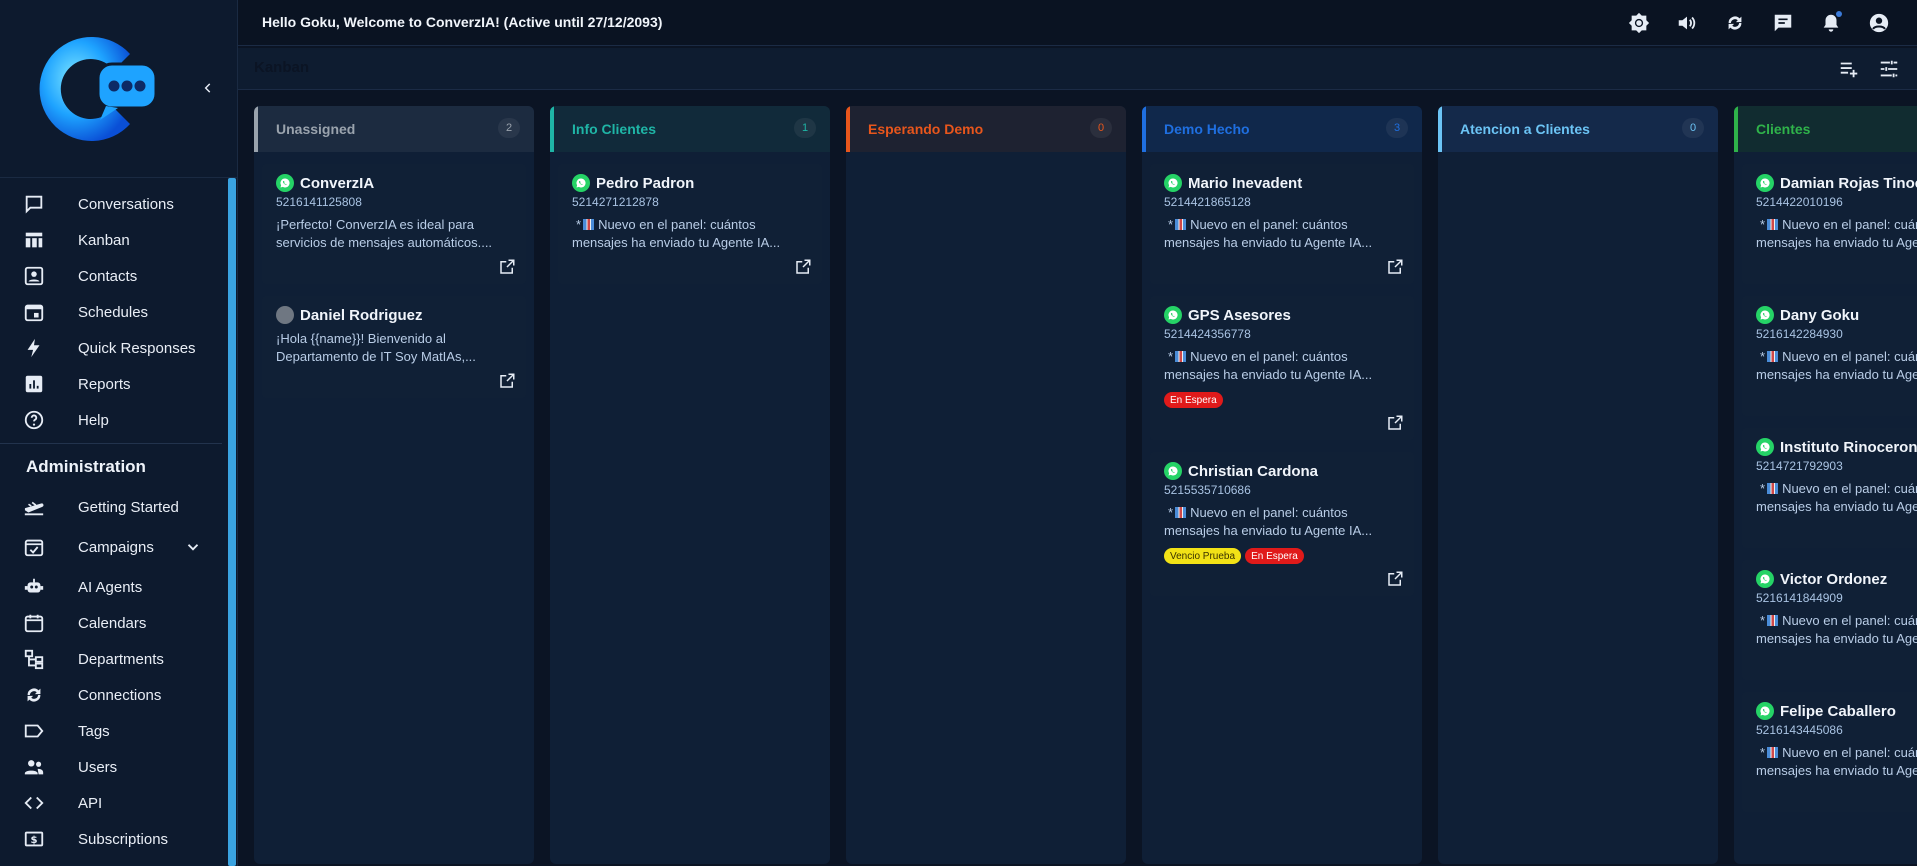 The height and width of the screenshot is (866, 1917). I want to click on volume-icon, so click(1687, 23).